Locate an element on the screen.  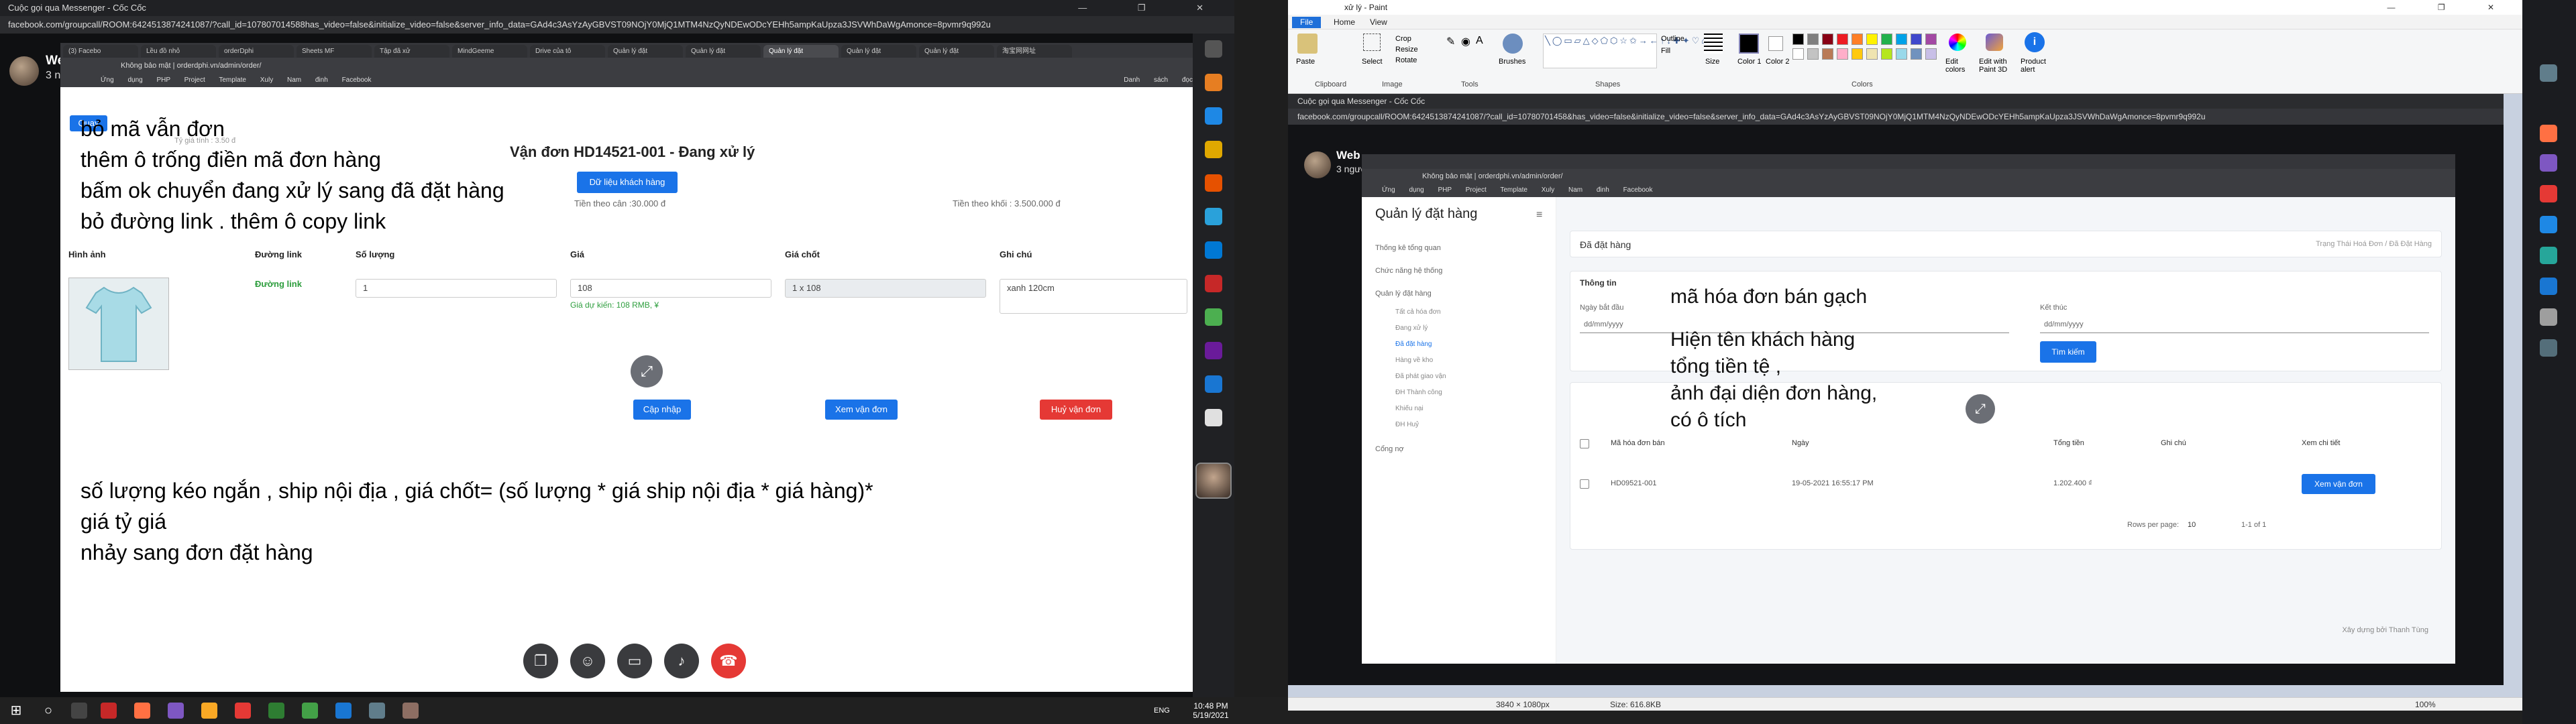
menu-home: Home is located at coordinates (1344, 22).